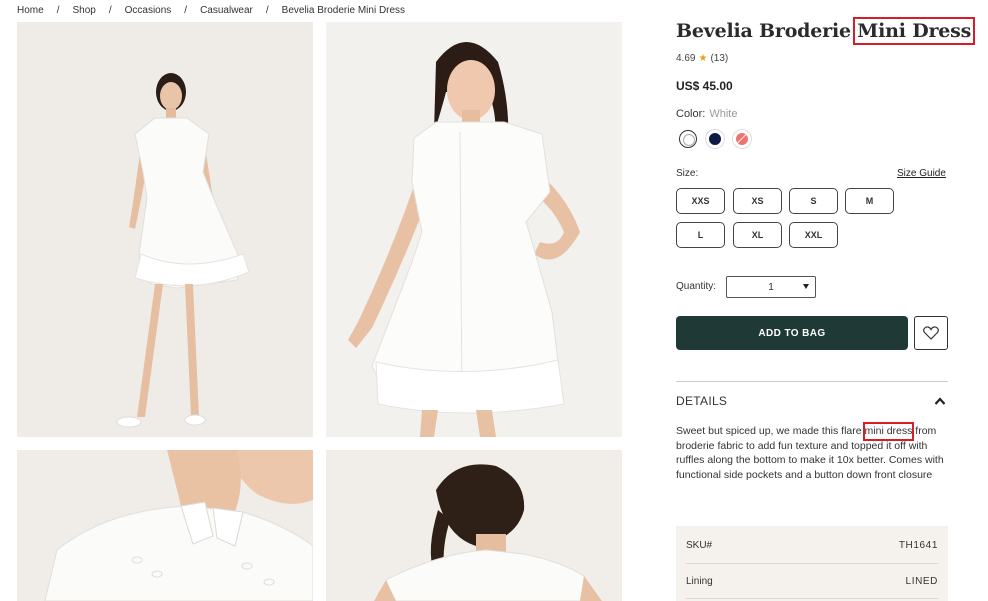 This screenshot has height=601, width=988. I want to click on color-label-text: Color:, so click(691, 114).